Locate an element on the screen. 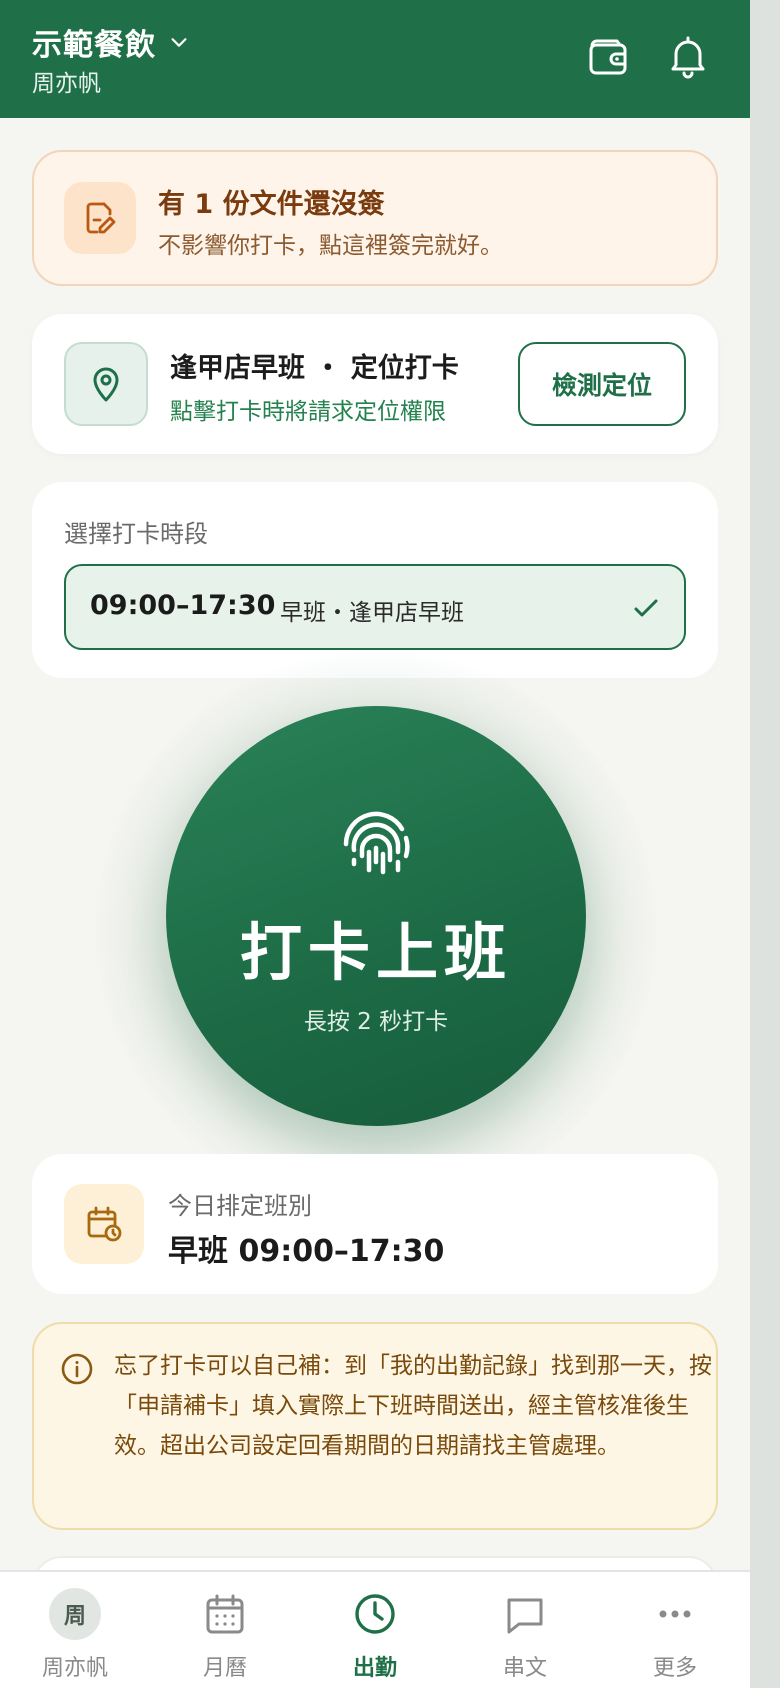 Image resolution: width=780 pixels, height=1688 pixels. avatar: 周 is located at coordinates (75, 1614).